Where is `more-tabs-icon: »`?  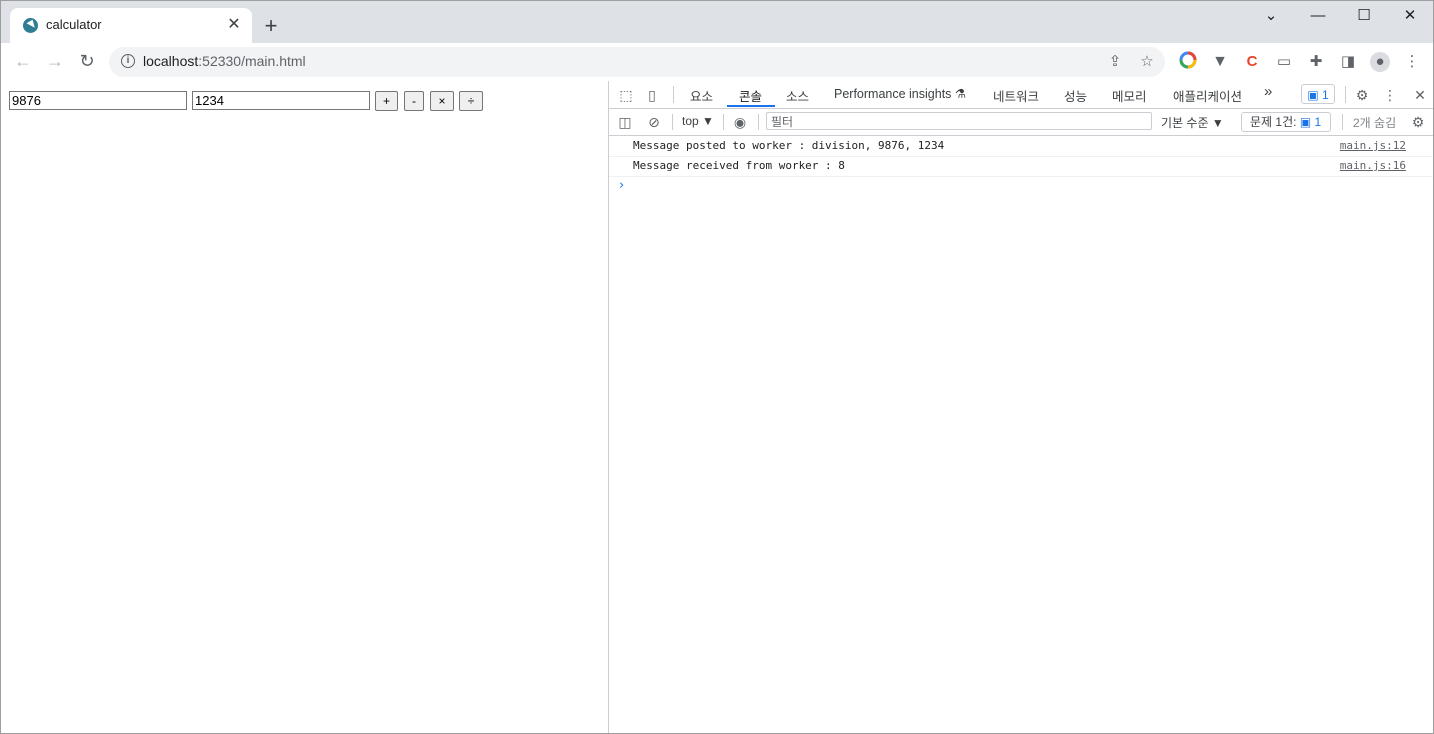
more-tabs-icon: » is located at coordinates (1268, 91).